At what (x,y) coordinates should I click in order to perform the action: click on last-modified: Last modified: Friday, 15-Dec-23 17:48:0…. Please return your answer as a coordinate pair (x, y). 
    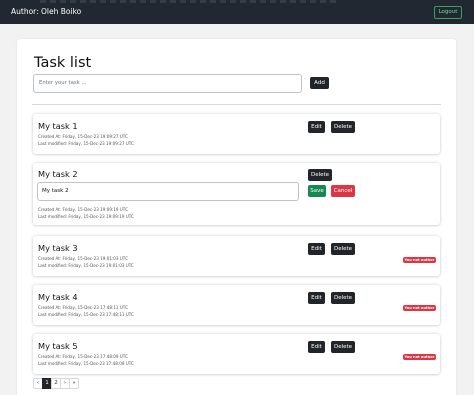
    Looking at the image, I should click on (86, 363).